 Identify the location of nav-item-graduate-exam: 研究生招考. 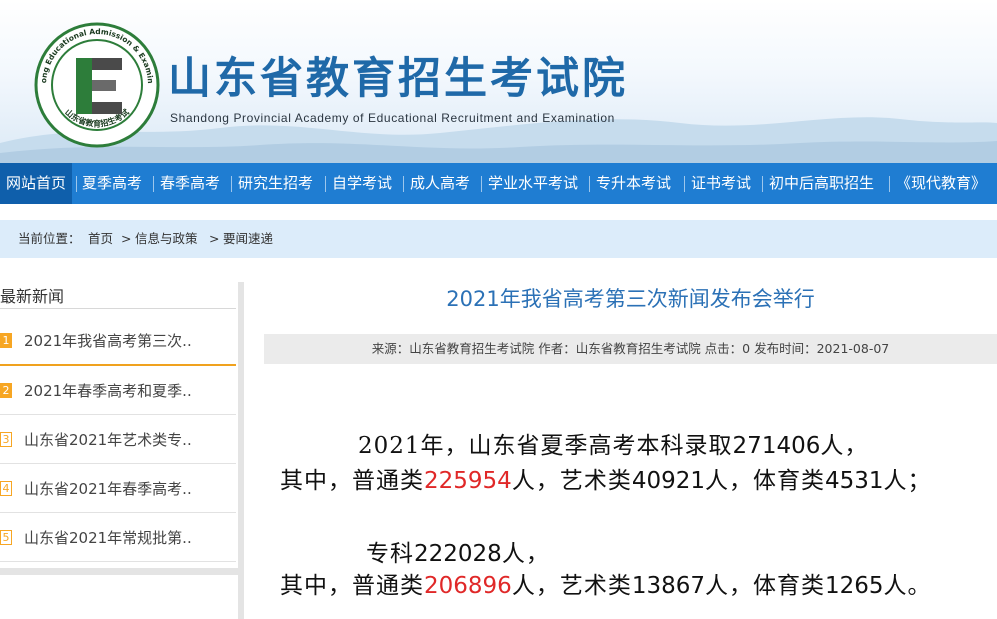
(275, 183).